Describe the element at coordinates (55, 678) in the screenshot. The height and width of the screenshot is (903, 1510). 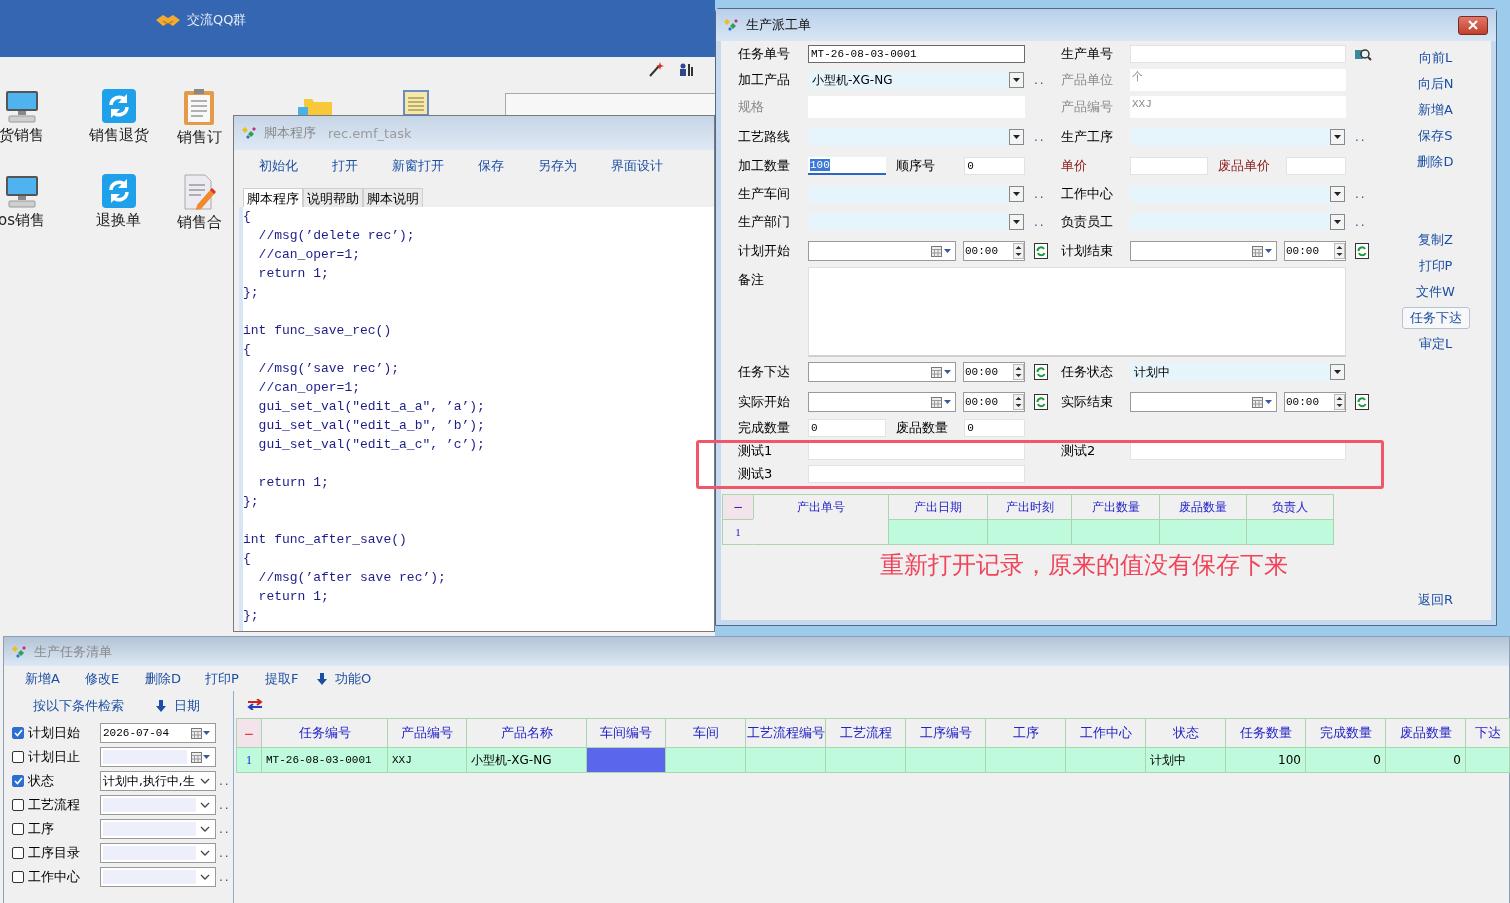
I see `toolbar-button: 新增A` at that location.